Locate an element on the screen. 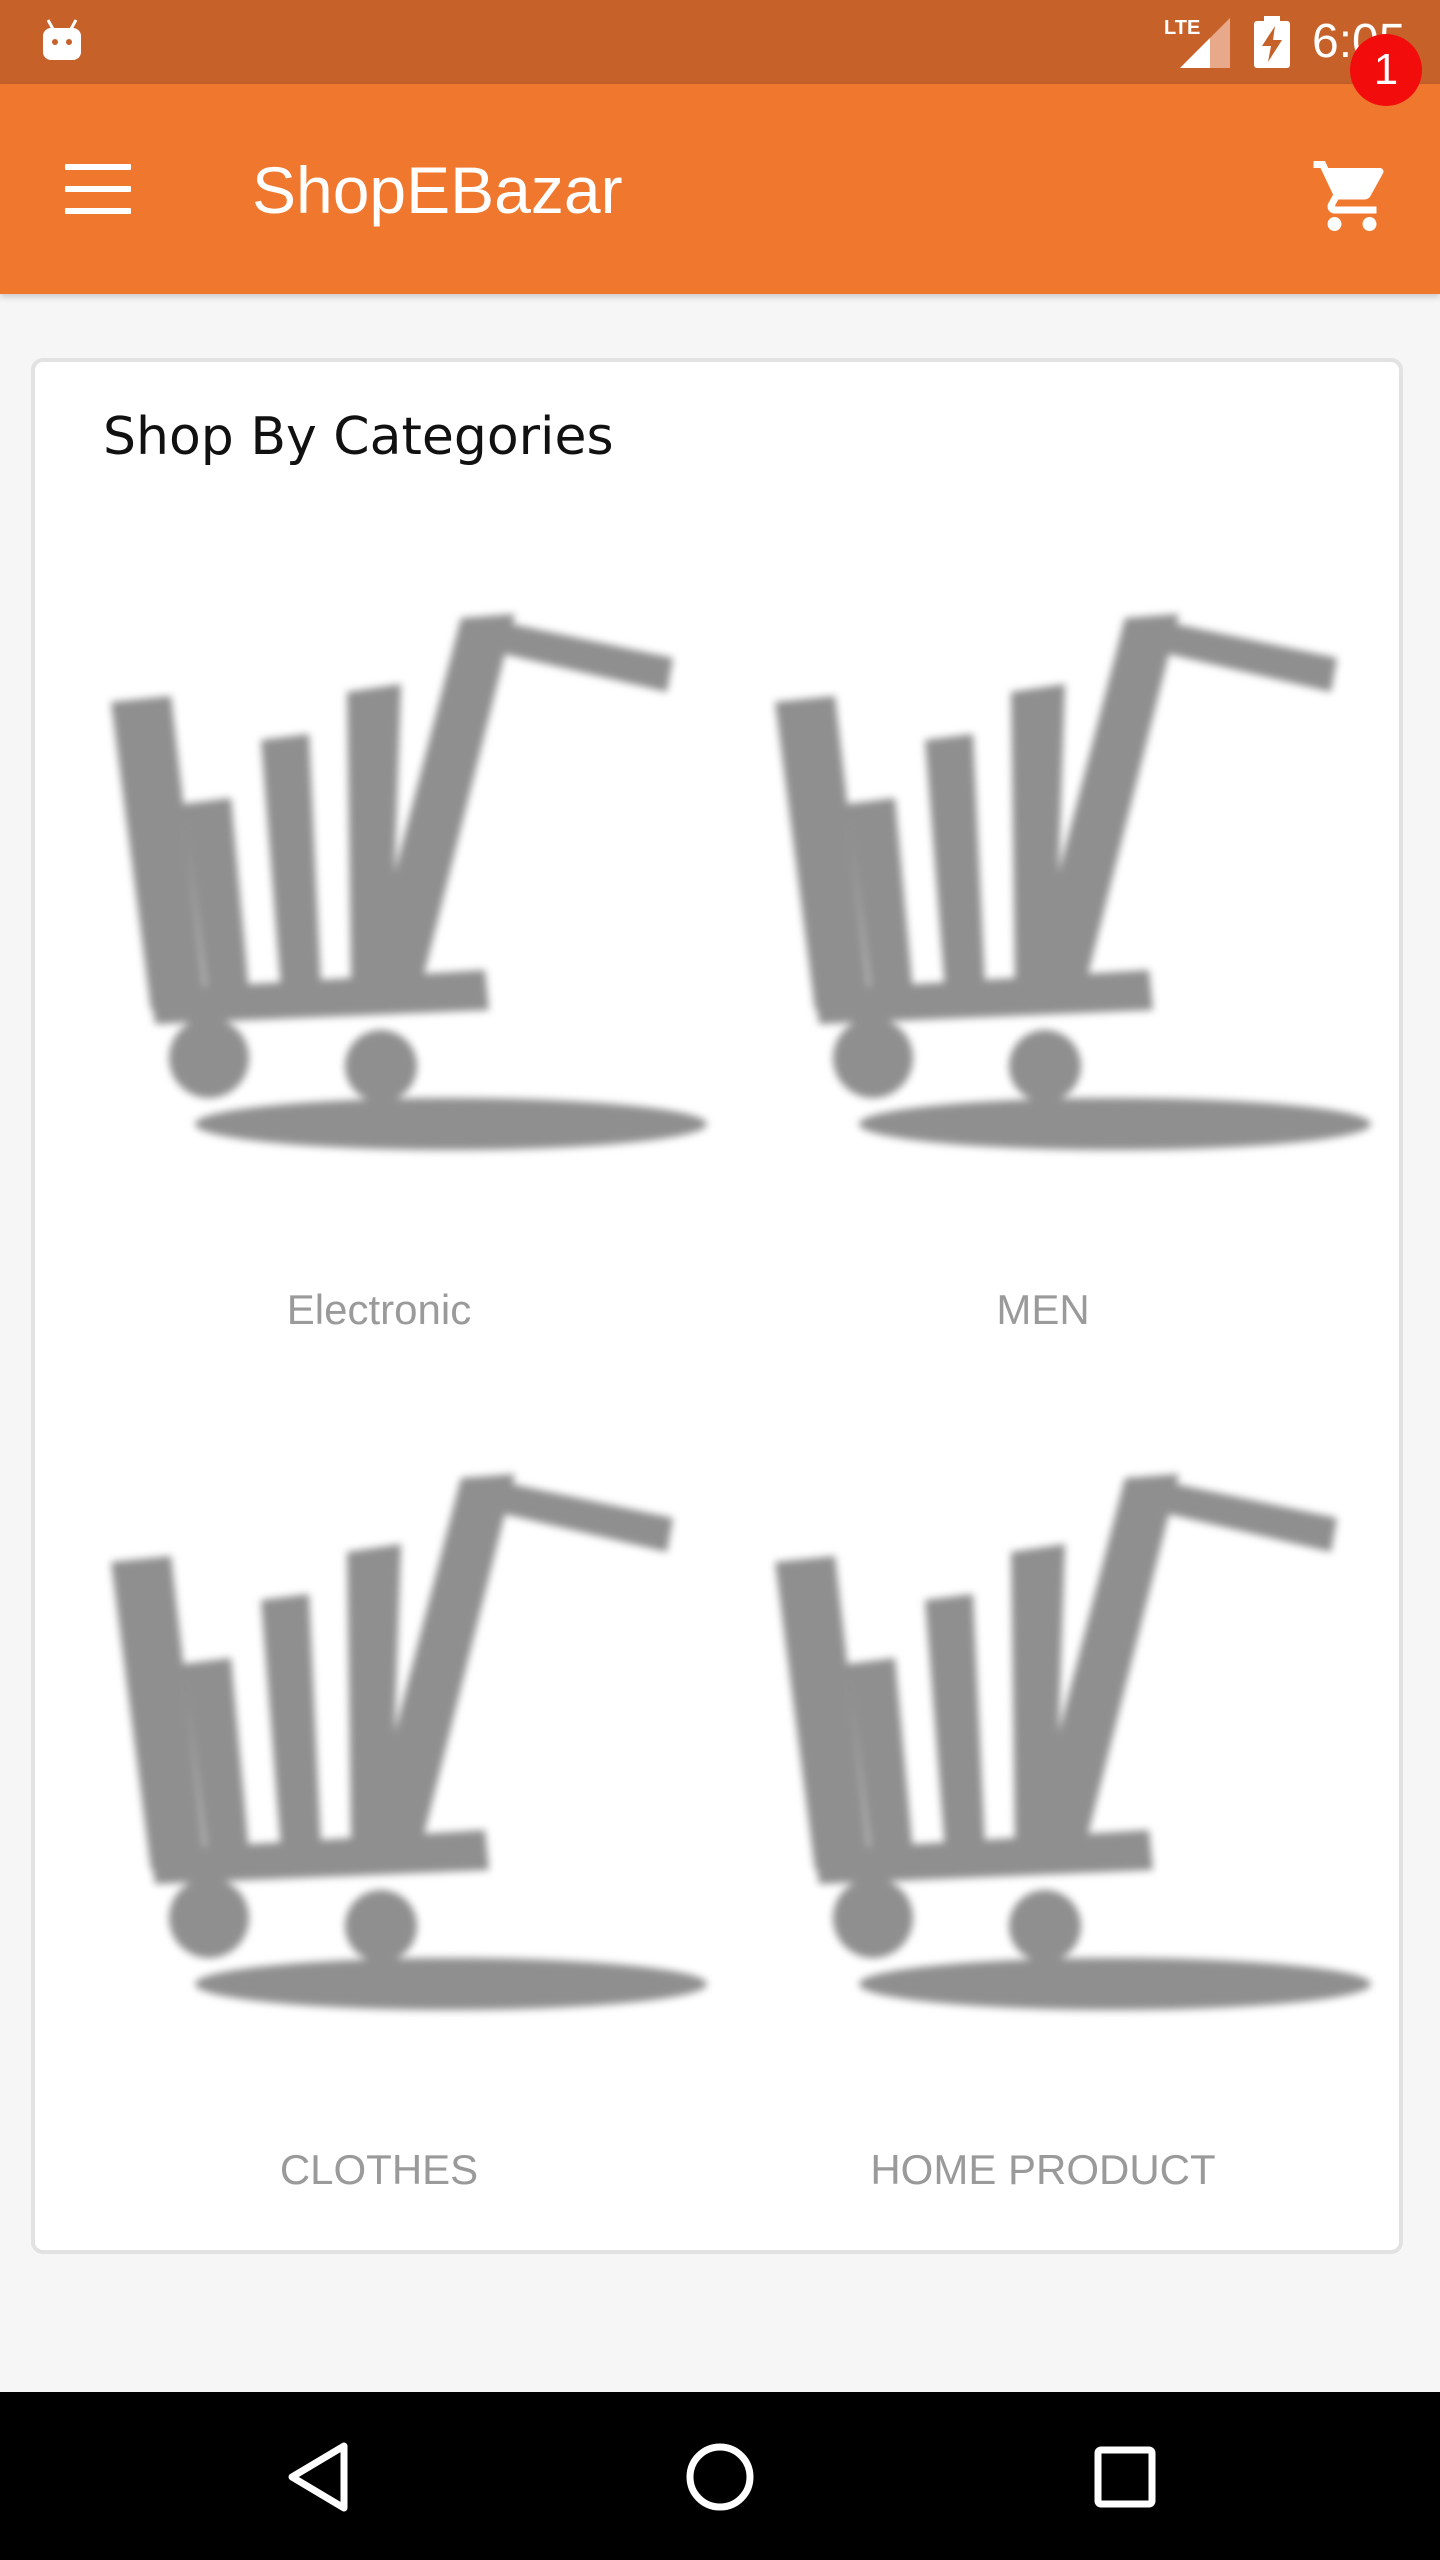  lte-signal-icon: LTE is located at coordinates (1197, 42).